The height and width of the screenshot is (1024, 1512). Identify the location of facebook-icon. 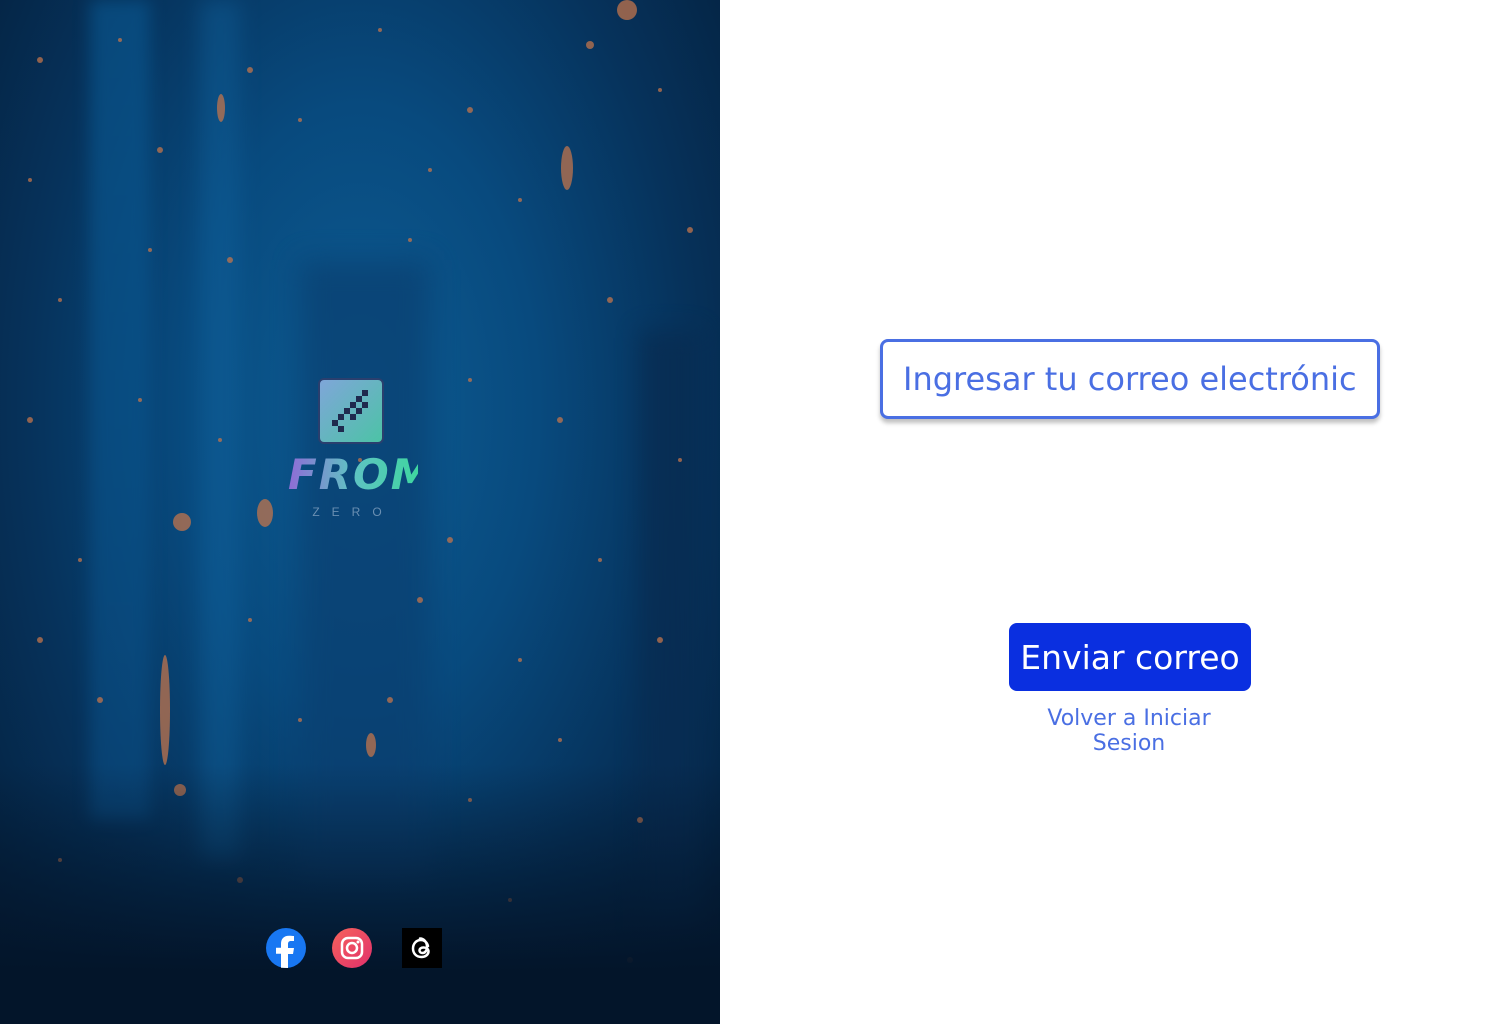
(286, 948).